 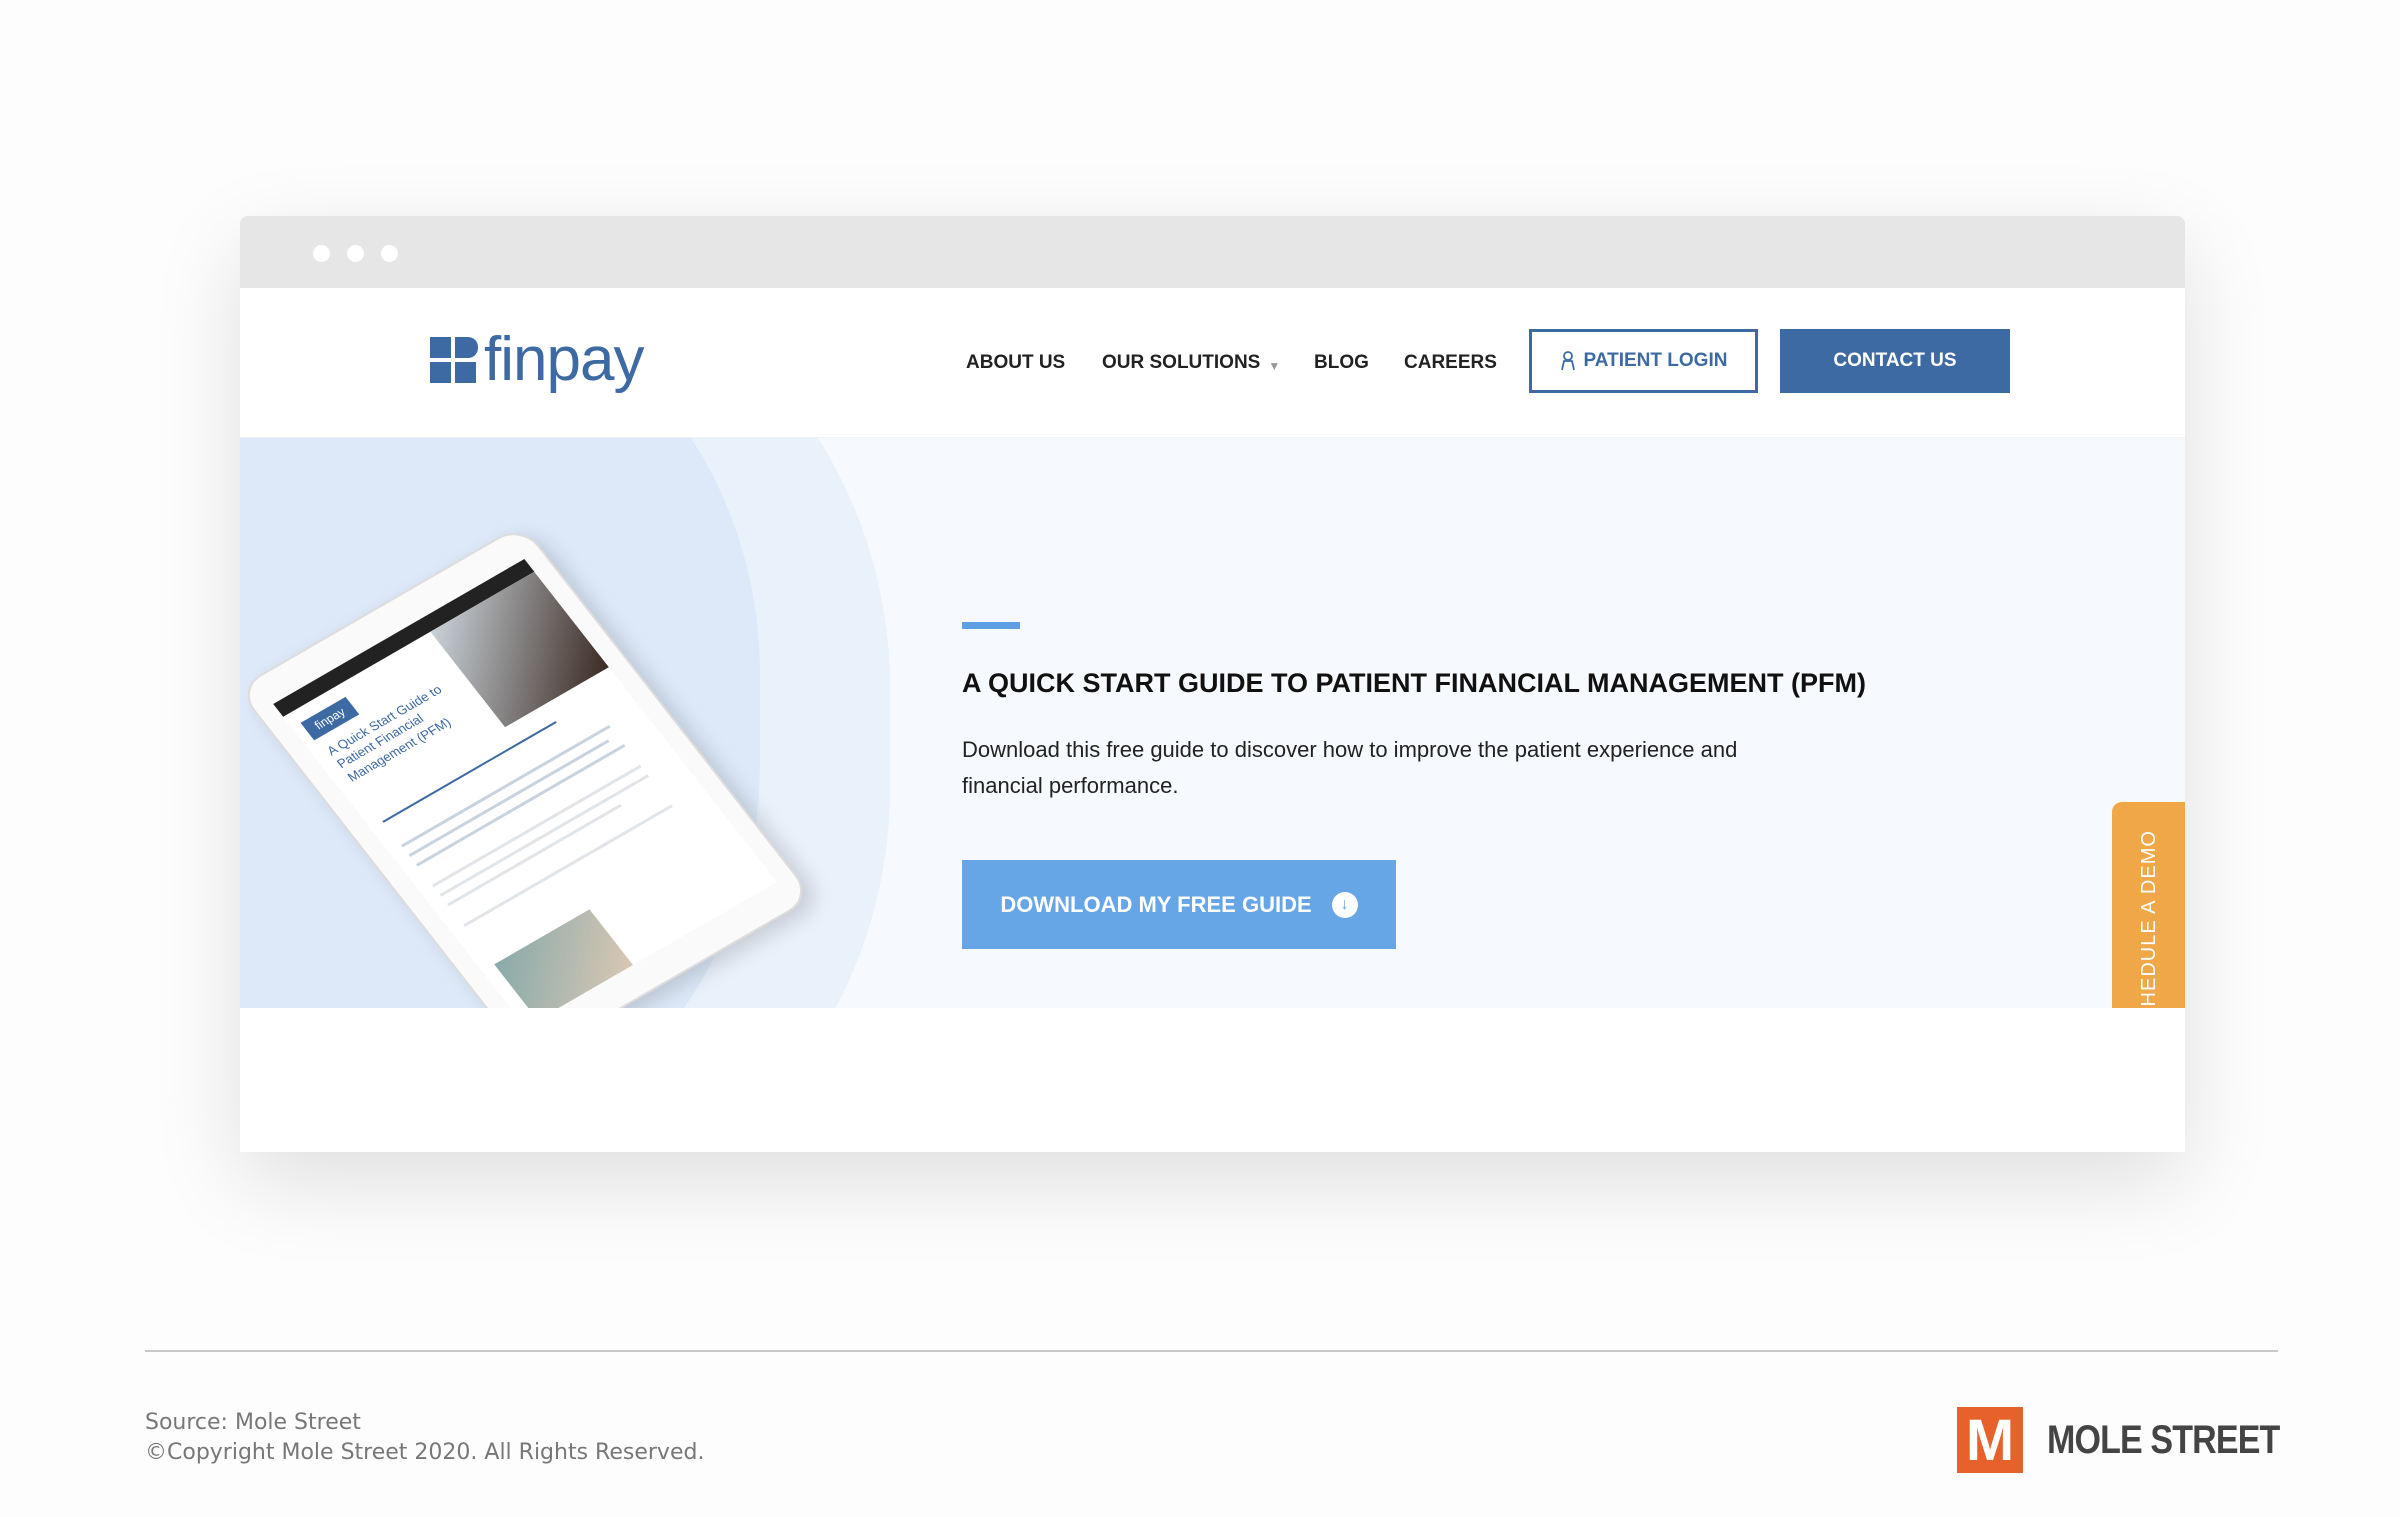 What do you see at coordinates (1344, 904) in the screenshot?
I see `download-icon: ↓` at bounding box center [1344, 904].